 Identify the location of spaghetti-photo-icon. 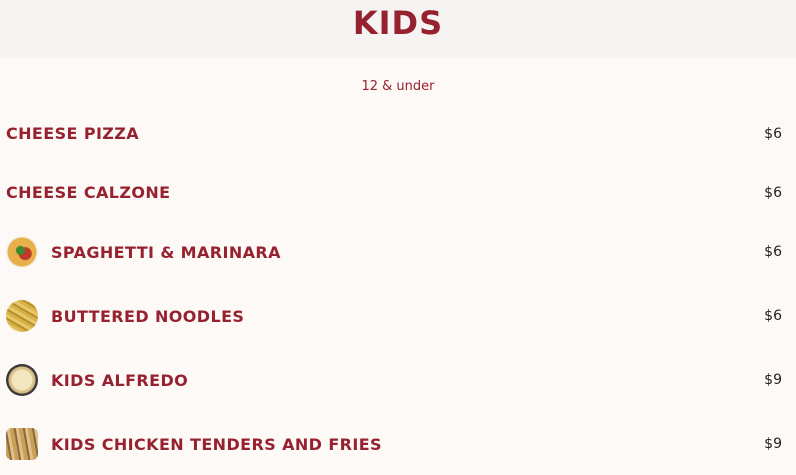
(22, 252).